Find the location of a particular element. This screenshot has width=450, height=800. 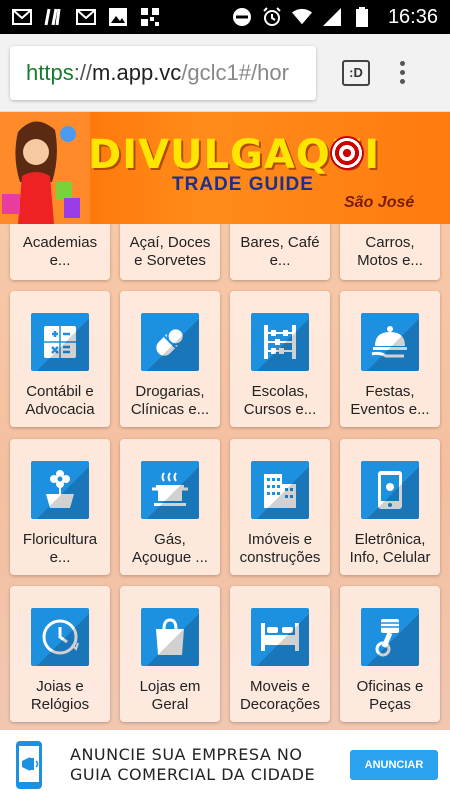

tabs-button: :D is located at coordinates (356, 72).